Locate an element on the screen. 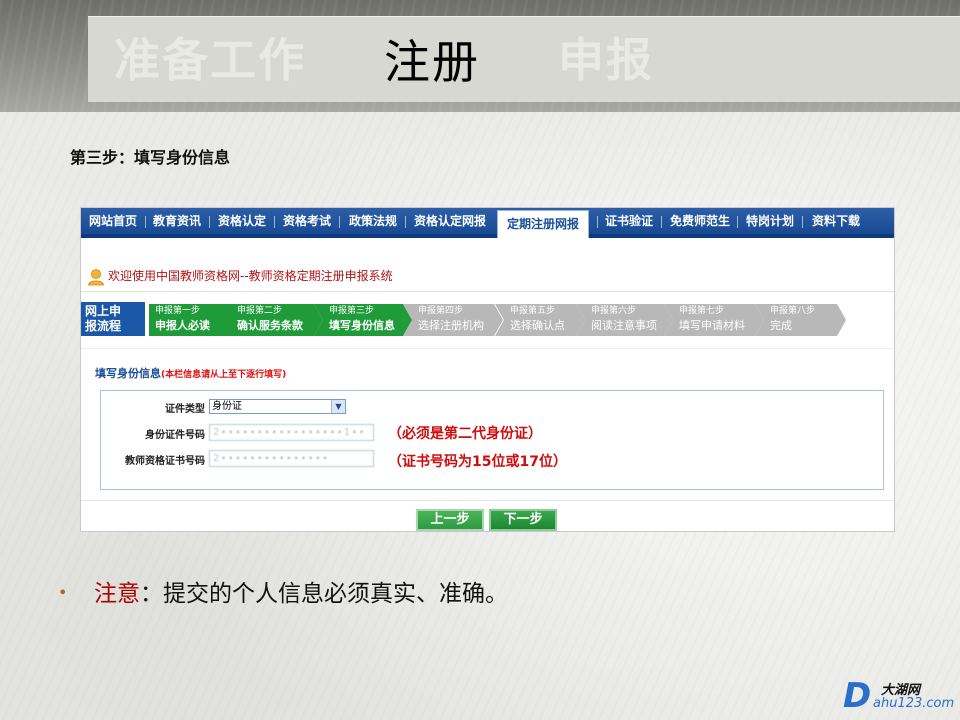  welcome-text: 欢迎使用中国教师资格网--教师资格定期注册申报系统 is located at coordinates (250, 276).